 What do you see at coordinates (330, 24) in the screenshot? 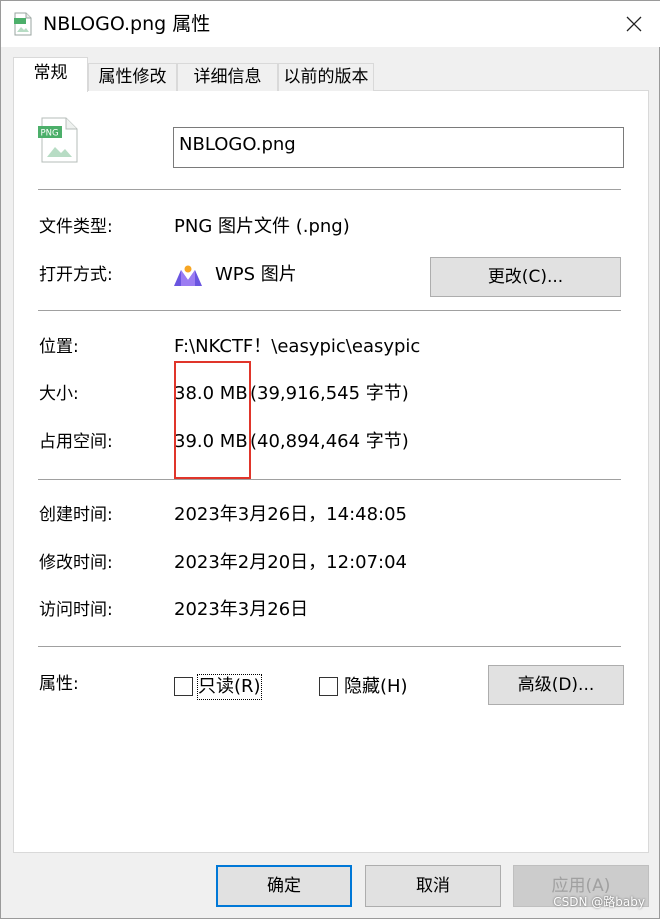
I see `title-bar: NBLOGO.png 属性` at bounding box center [330, 24].